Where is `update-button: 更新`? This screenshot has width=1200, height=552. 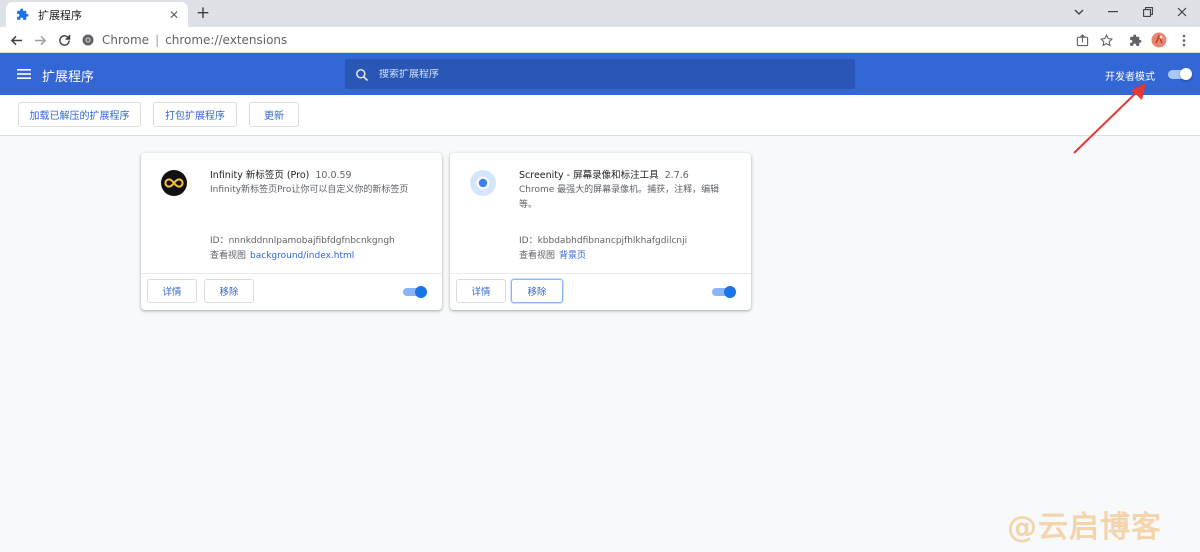
update-button: 更新 is located at coordinates (274, 114).